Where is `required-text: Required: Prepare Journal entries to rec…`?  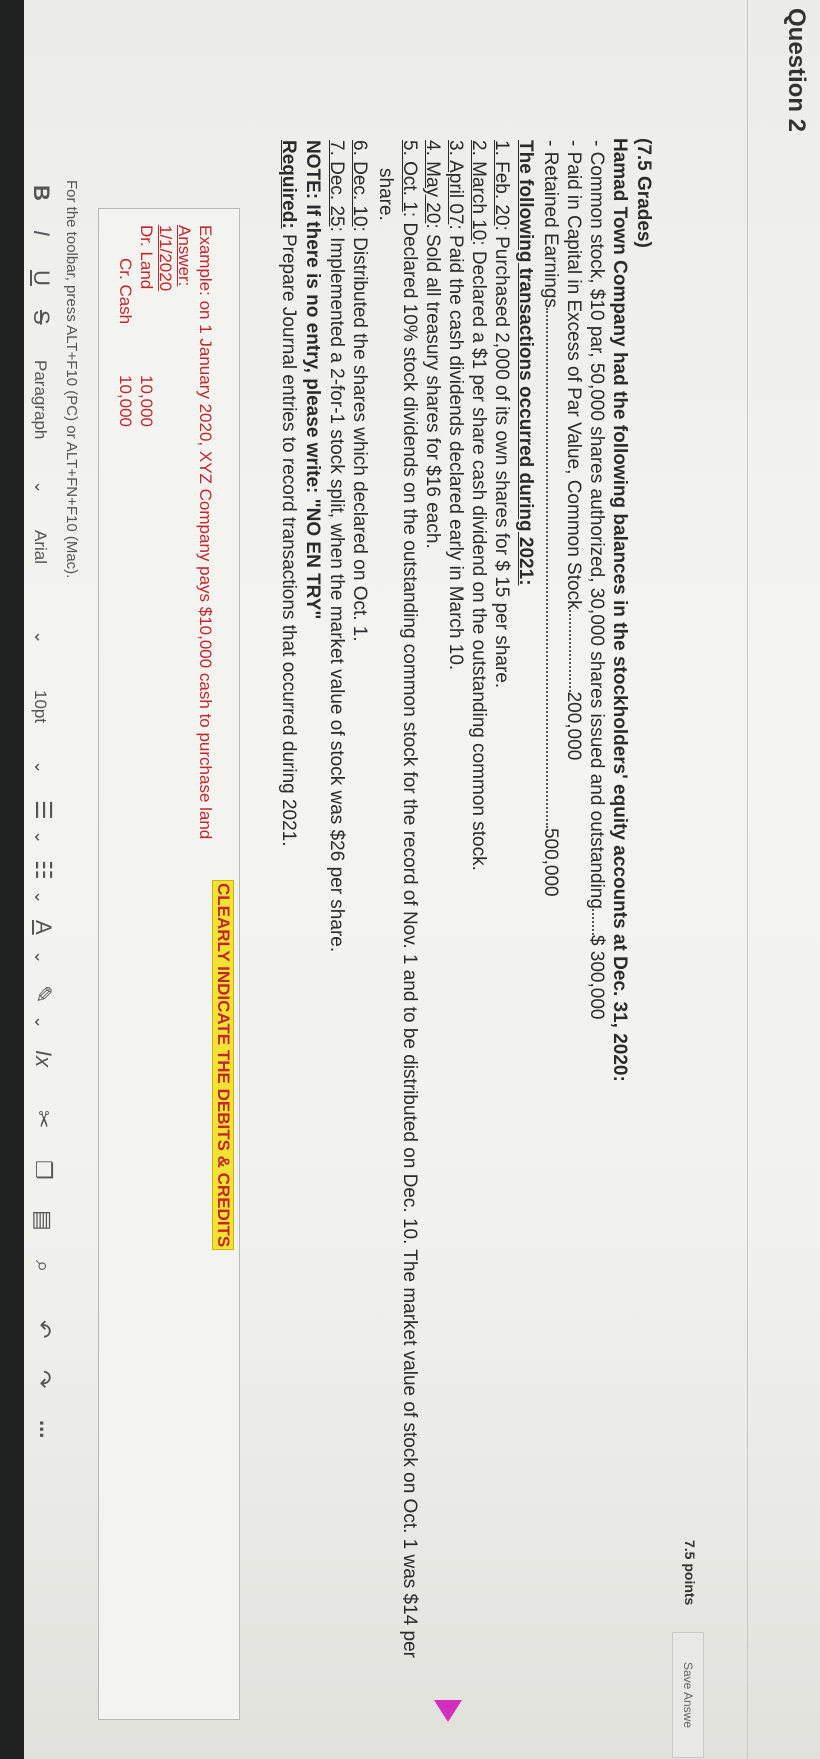 required-text: Required: Prepare Journal entries to rec… is located at coordinates (288, 493).